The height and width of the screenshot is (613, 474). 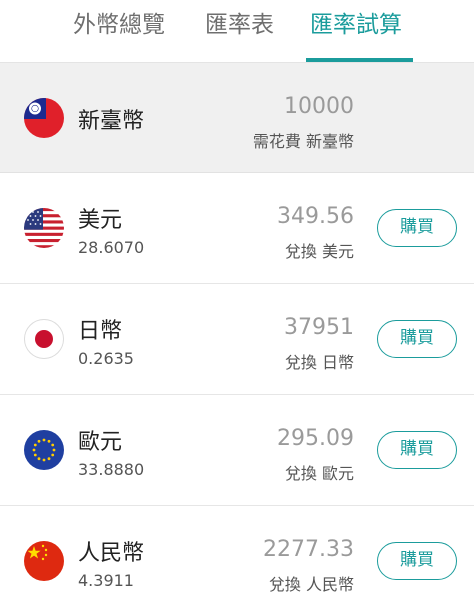 I want to click on japan-flag-icon, so click(x=44, y=339).